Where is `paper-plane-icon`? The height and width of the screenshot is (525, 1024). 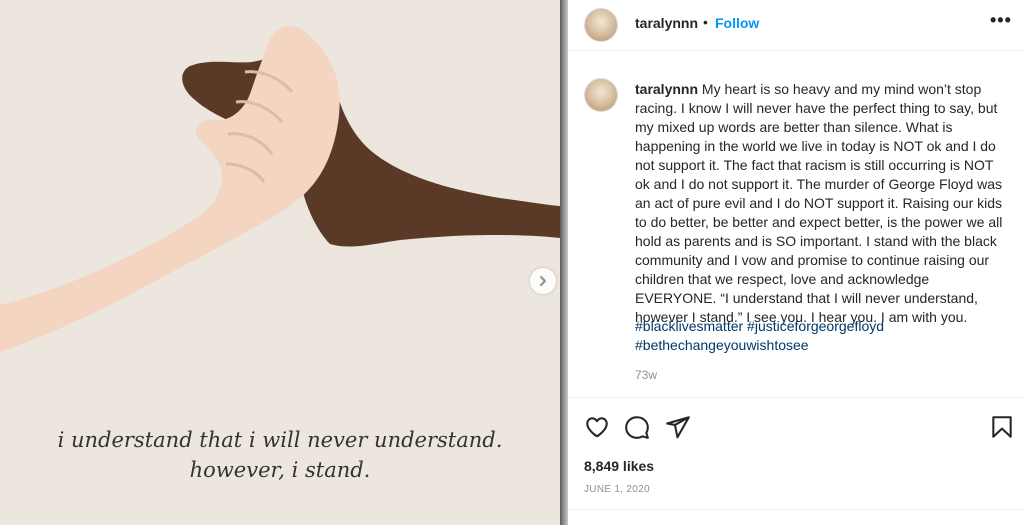
paper-plane-icon is located at coordinates (678, 427).